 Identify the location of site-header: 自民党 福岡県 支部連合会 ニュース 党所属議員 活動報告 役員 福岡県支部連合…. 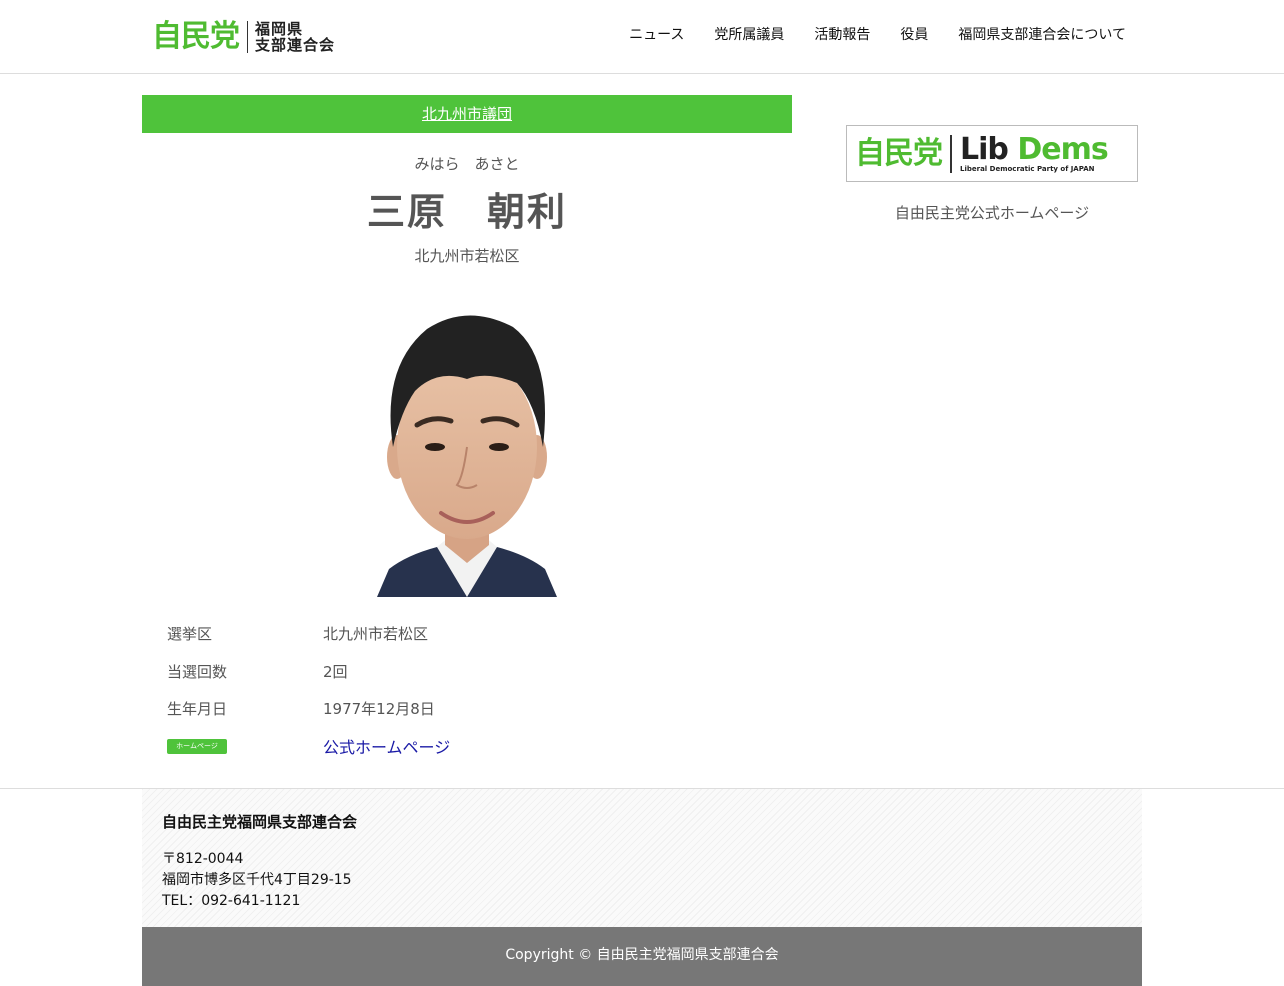
(642, 37).